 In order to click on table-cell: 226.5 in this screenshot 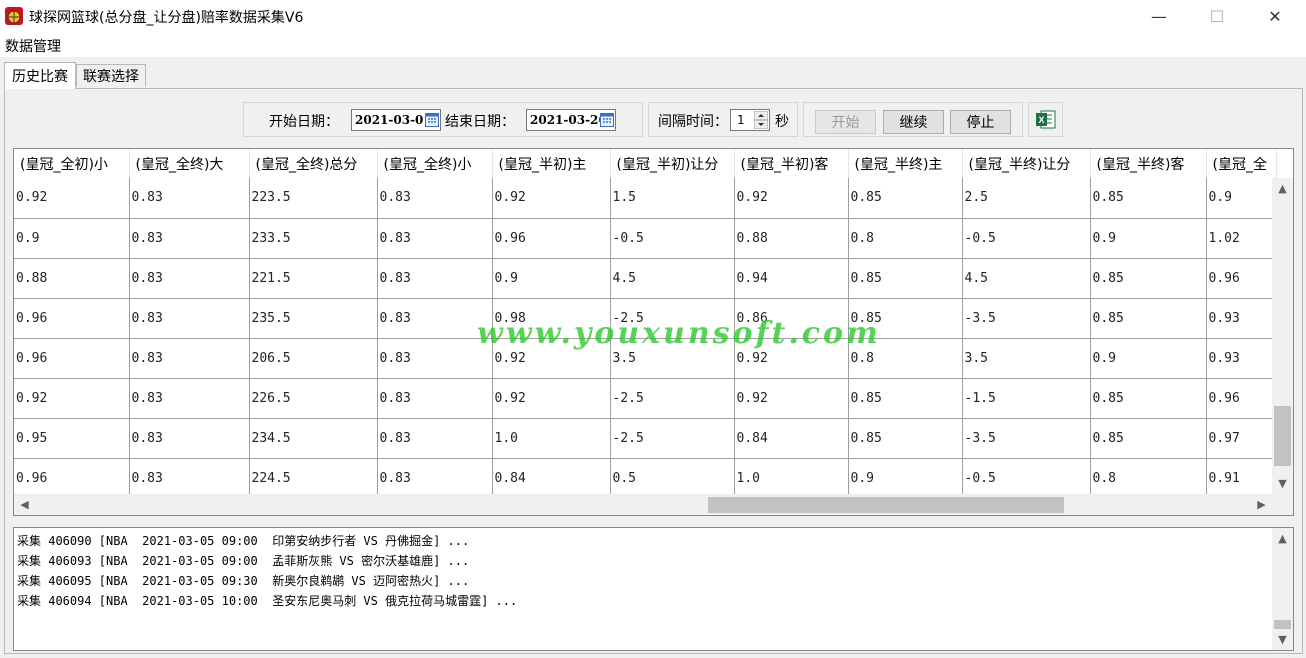, I will do `click(313, 398)`.